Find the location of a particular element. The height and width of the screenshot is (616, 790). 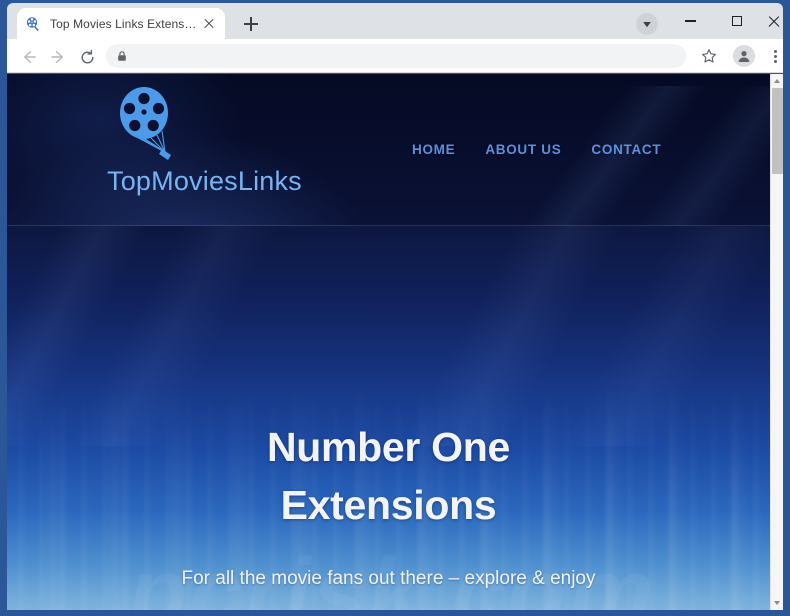

address-bar is located at coordinates (396, 56).